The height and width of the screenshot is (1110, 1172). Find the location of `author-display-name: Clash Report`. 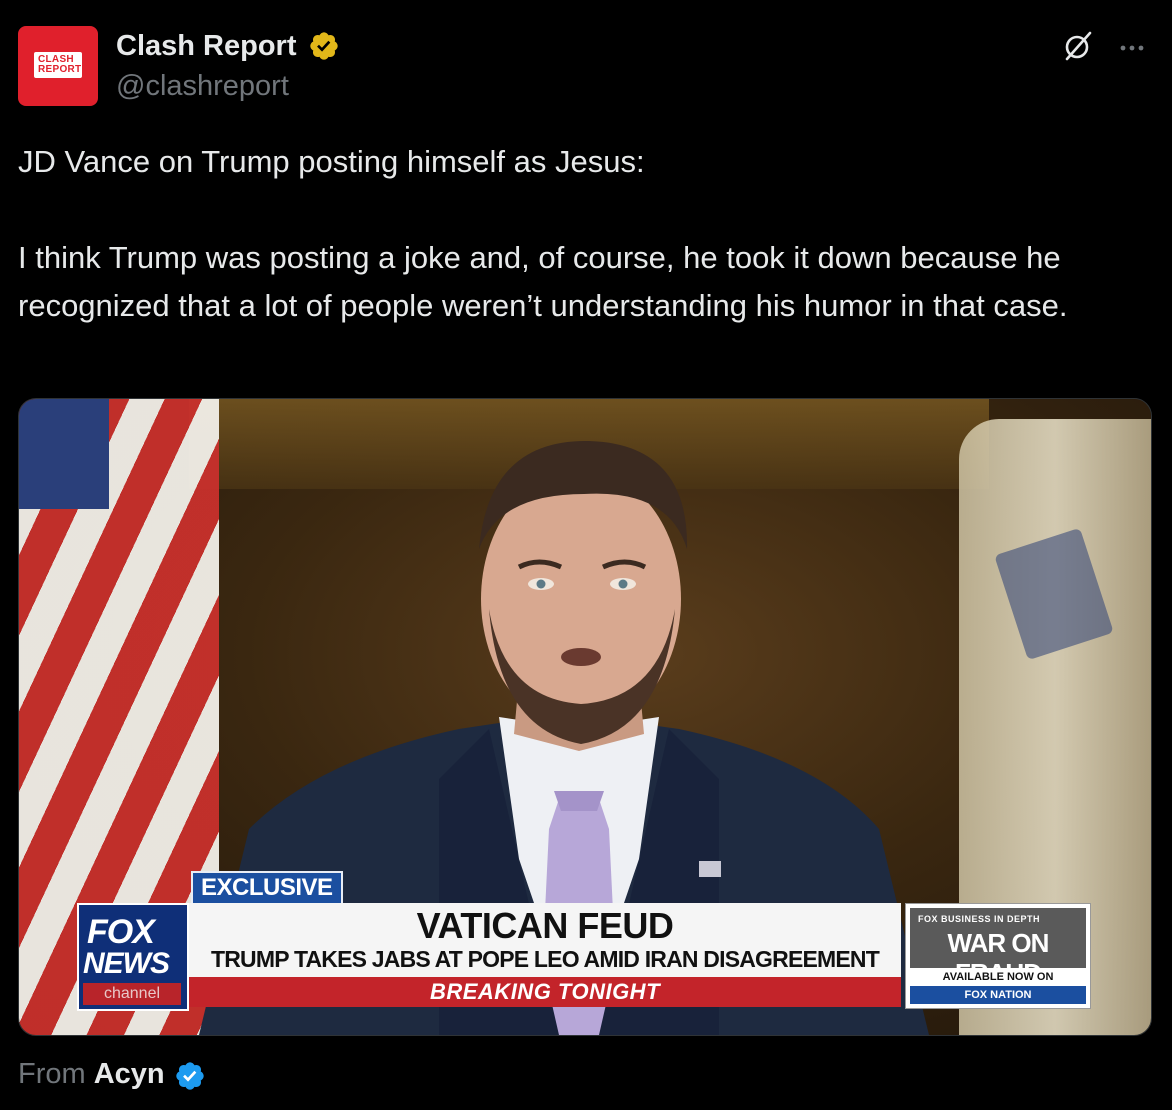

author-display-name: Clash Report is located at coordinates (206, 46).